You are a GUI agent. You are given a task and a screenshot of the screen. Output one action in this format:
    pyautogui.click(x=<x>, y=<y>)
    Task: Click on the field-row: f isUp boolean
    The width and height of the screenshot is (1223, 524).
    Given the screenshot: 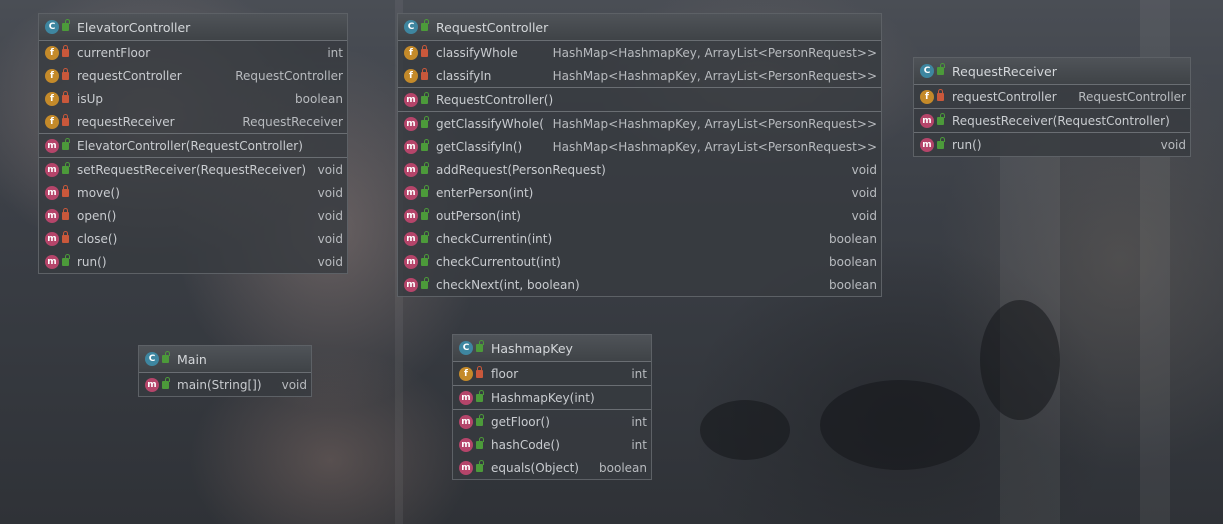 What is the action you would take?
    pyautogui.click(x=193, y=98)
    